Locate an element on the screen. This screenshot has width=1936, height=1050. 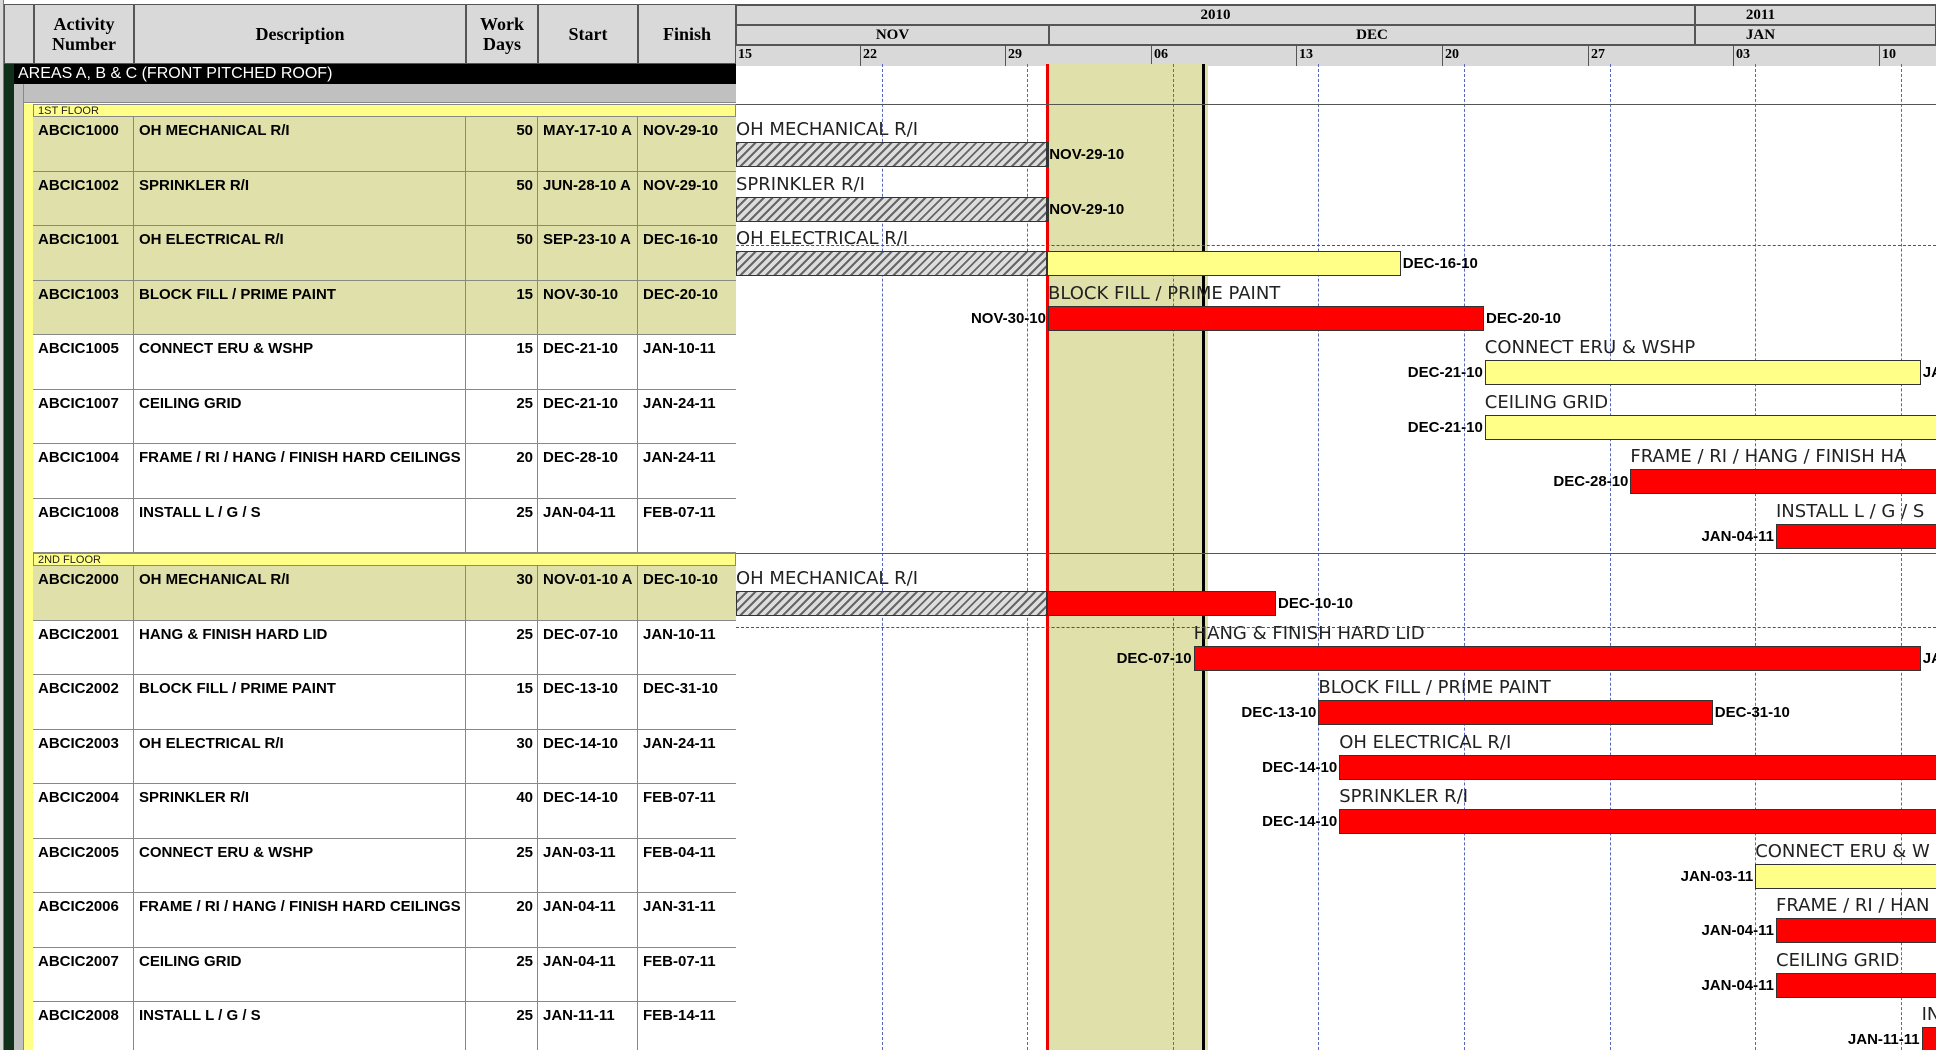
cell-finish: FEB-07-11 is located at coordinates (679, 512).